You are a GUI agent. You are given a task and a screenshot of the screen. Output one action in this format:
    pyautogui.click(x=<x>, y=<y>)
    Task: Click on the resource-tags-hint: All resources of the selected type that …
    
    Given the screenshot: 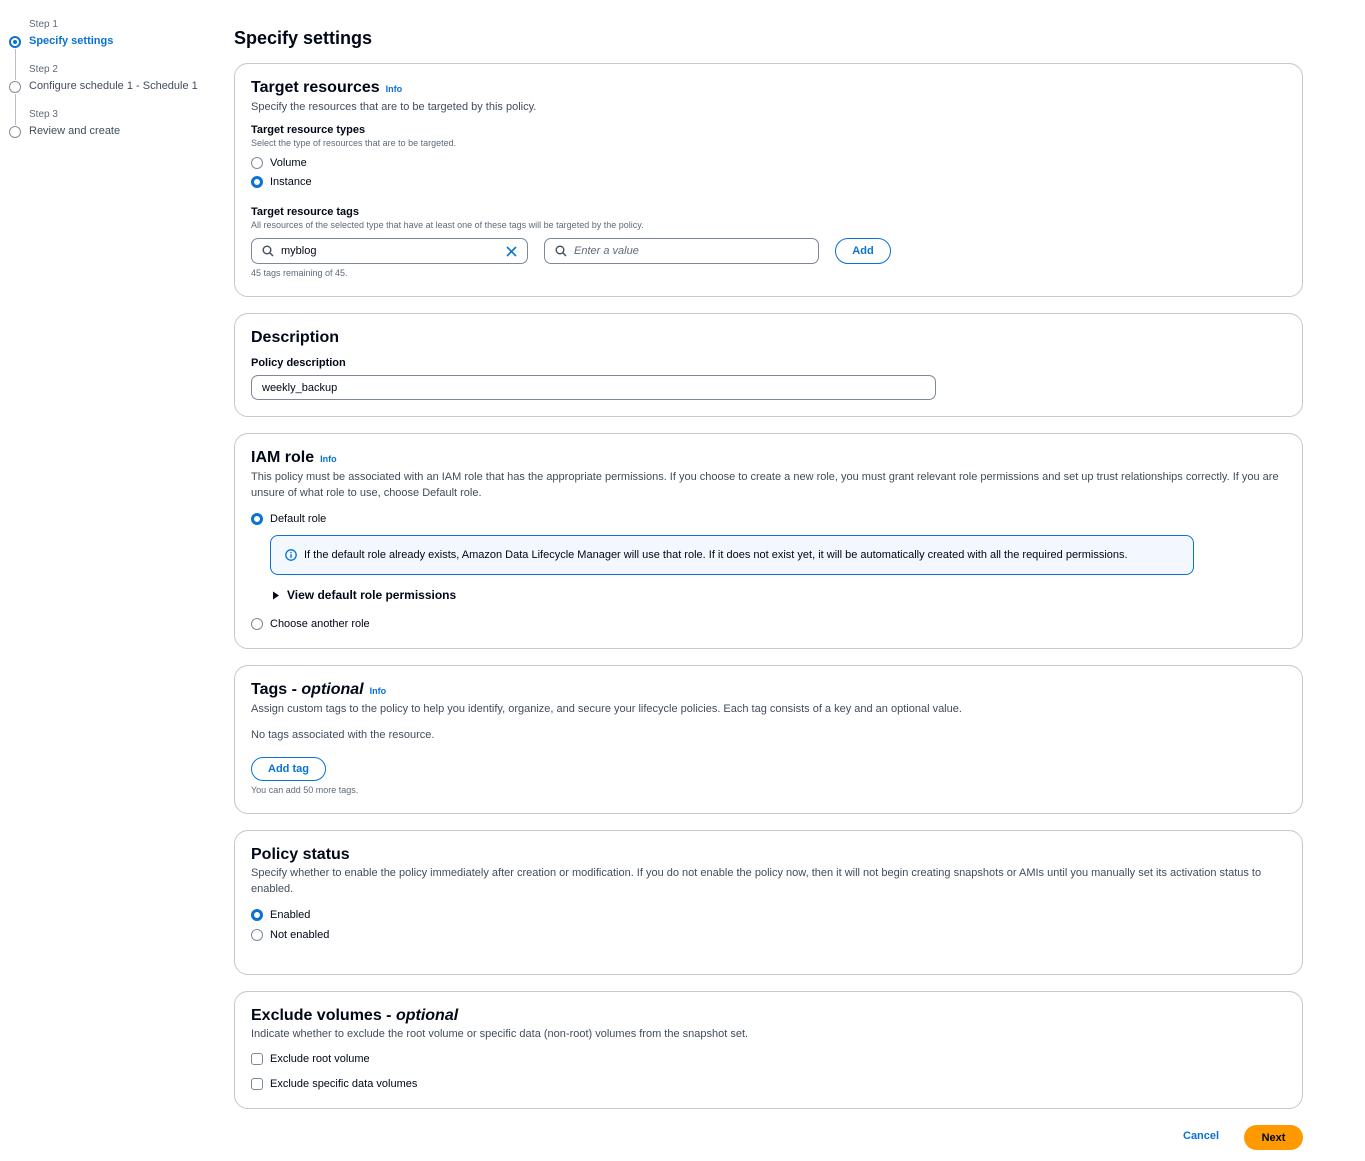 What is the action you would take?
    pyautogui.click(x=447, y=225)
    